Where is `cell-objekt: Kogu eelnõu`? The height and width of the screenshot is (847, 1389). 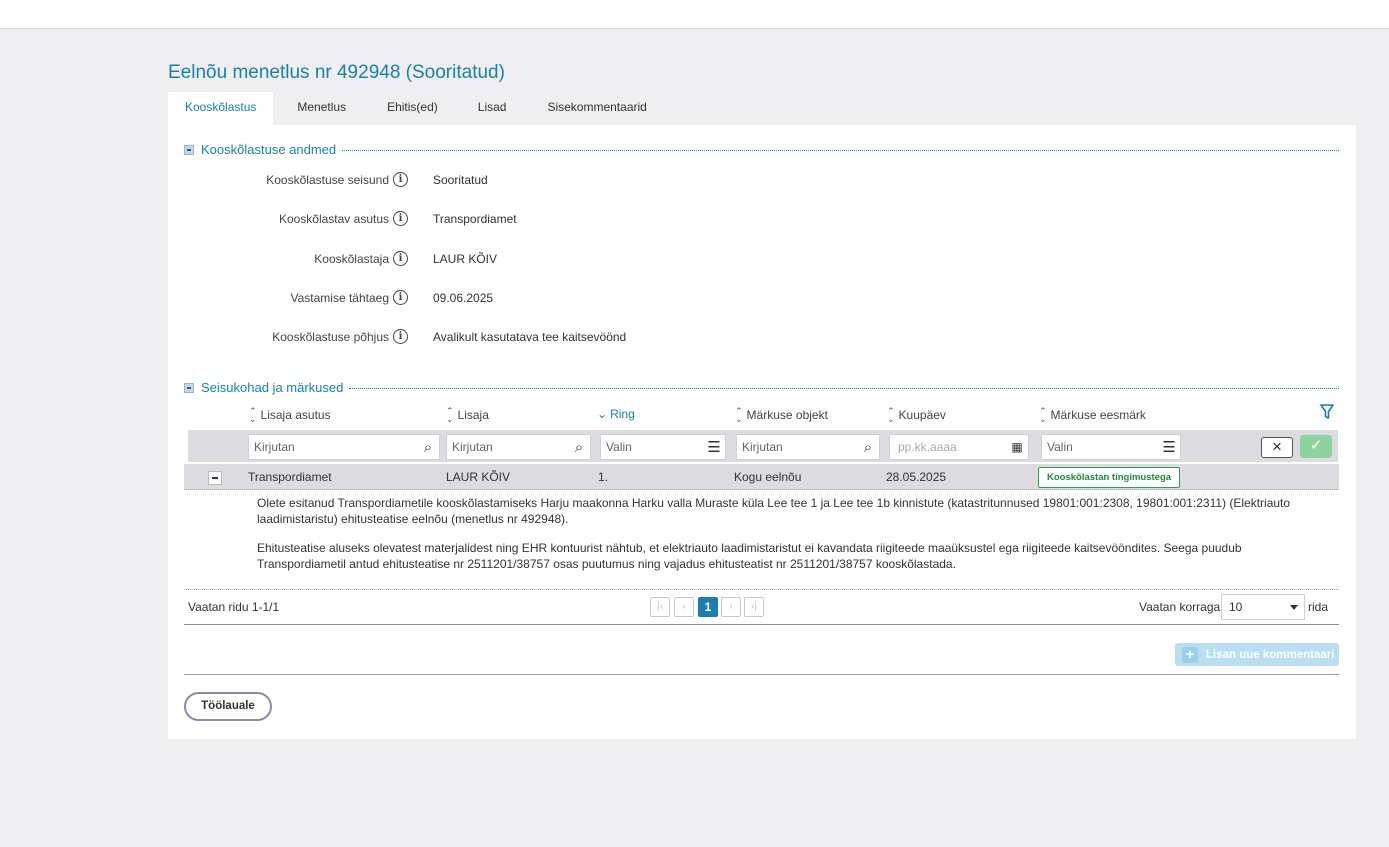
cell-objekt: Kogu eelnõu is located at coordinates (768, 477).